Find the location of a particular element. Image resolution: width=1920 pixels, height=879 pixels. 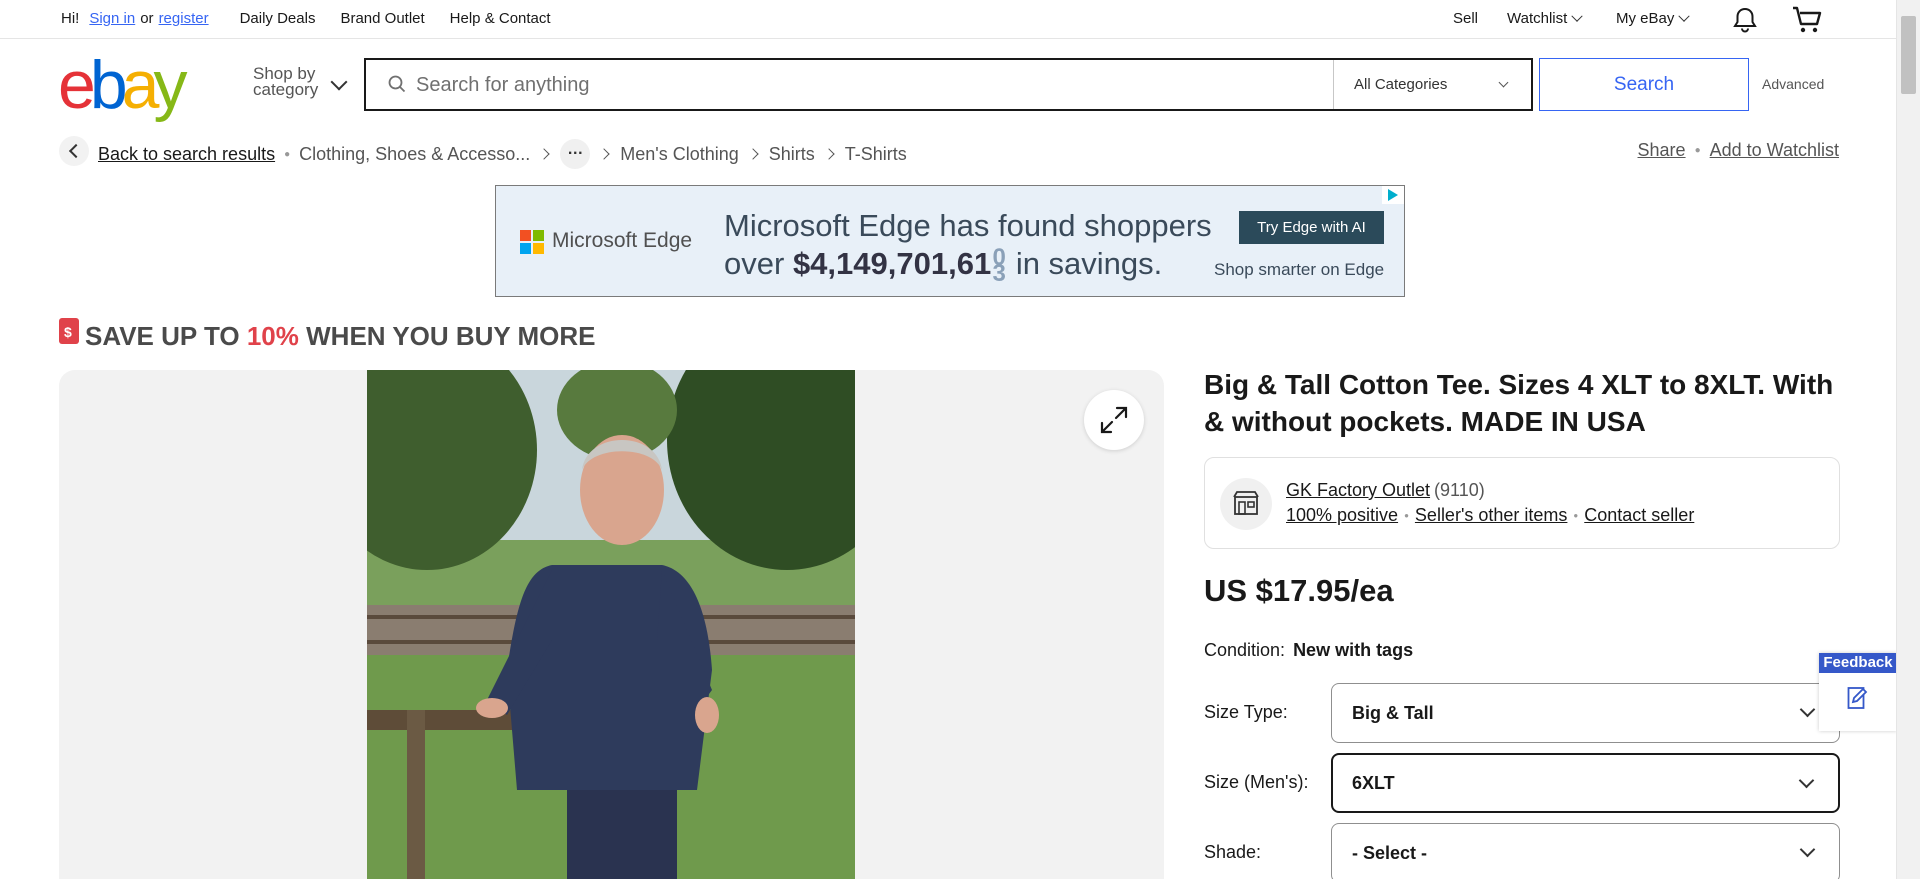

feedback-label: Feedback is located at coordinates (1858, 663).